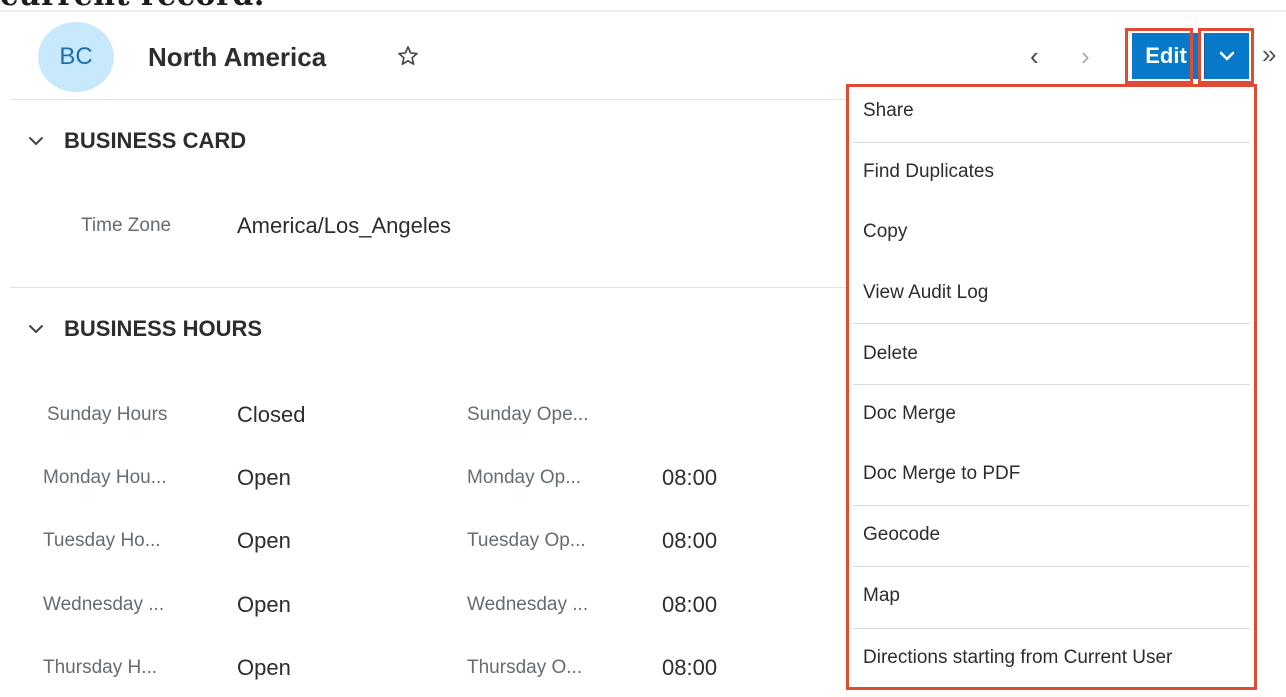  Describe the element at coordinates (1051, 535) in the screenshot. I see `menu-item-geocode: Geocode` at that location.